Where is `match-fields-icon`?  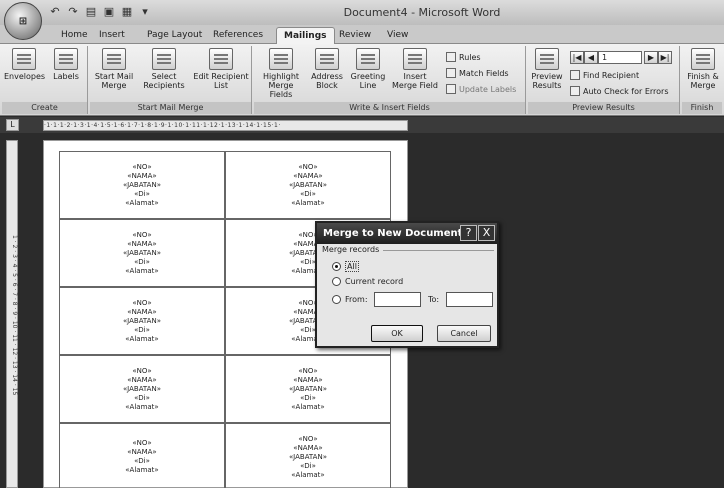
match-fields-icon is located at coordinates (451, 73).